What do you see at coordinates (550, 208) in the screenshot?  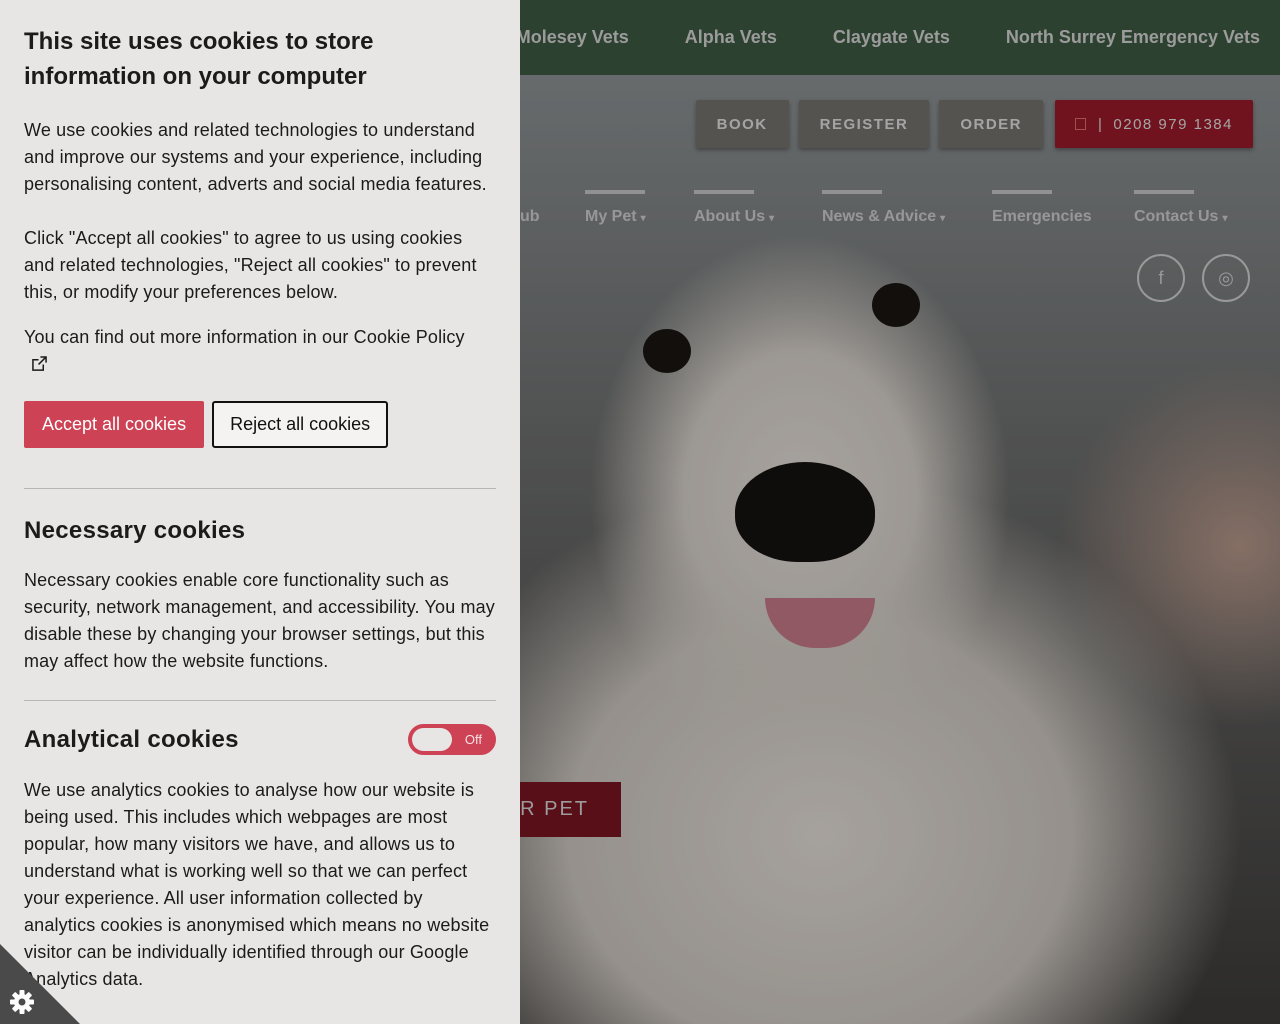 I see `nav-item-partial: ub` at bounding box center [550, 208].